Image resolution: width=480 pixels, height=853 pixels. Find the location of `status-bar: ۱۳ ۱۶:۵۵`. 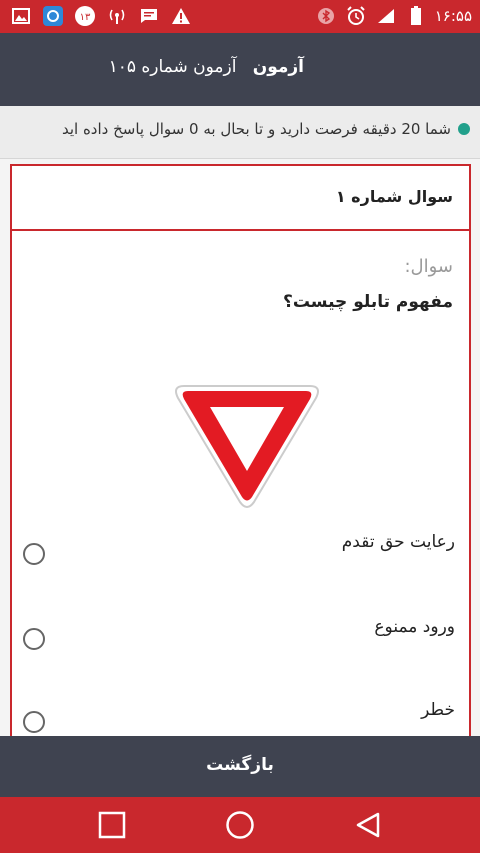

status-bar: ۱۳ ۱۶:۵۵ is located at coordinates (240, 16).